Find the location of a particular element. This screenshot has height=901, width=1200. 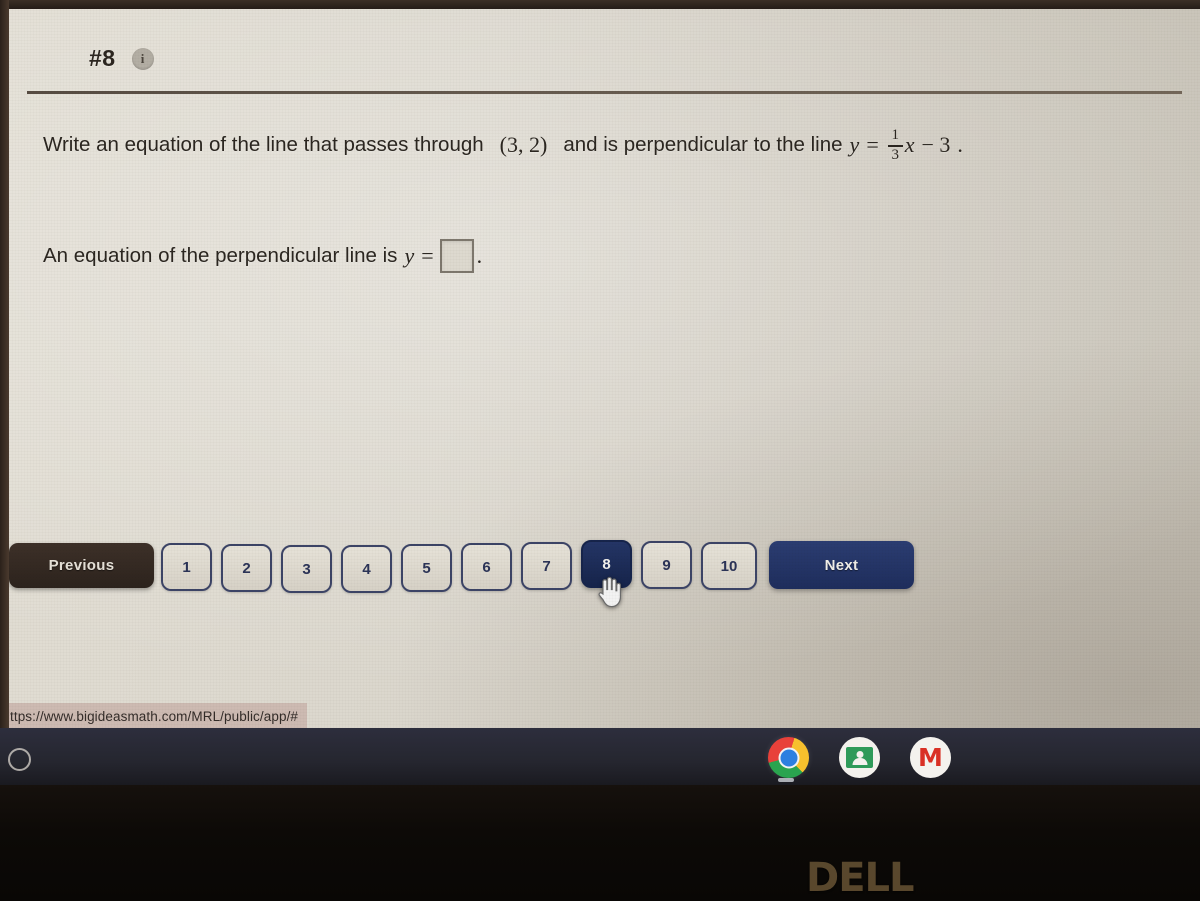

page-button-1: 1 is located at coordinates (186, 567).